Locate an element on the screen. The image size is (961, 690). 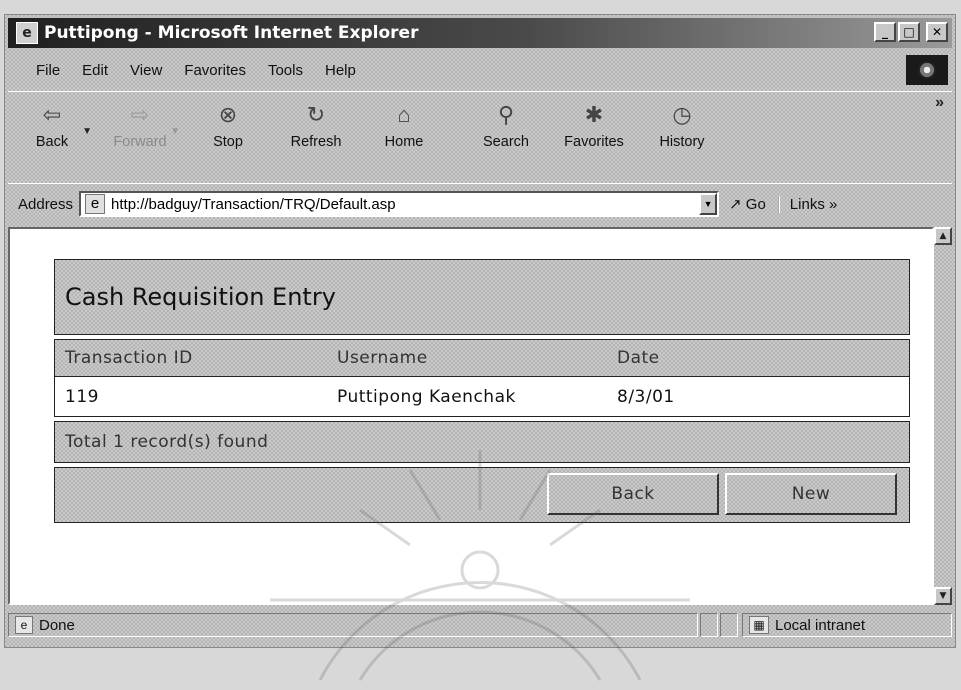
search-icon: ⚲ is located at coordinates (506, 114).